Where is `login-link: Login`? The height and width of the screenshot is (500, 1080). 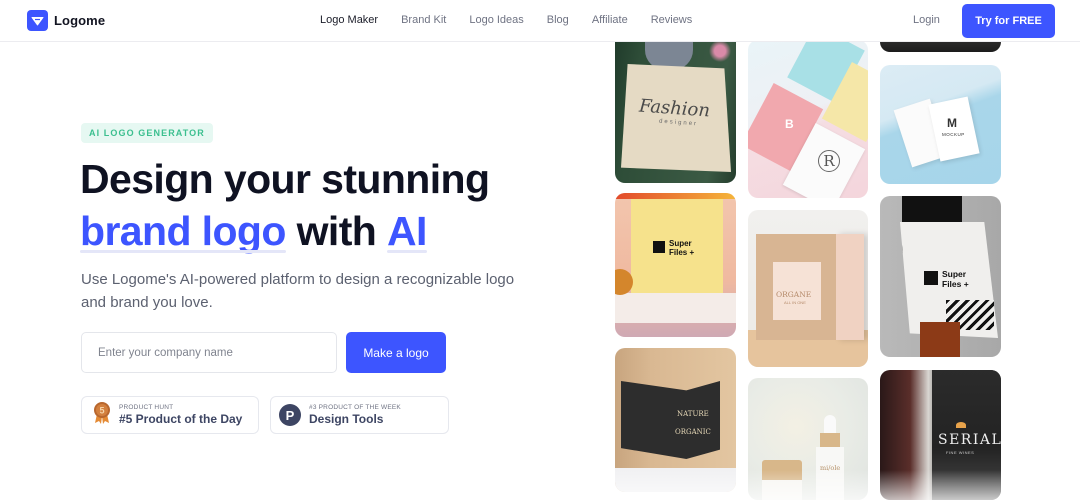
login-link: Login is located at coordinates (926, 20).